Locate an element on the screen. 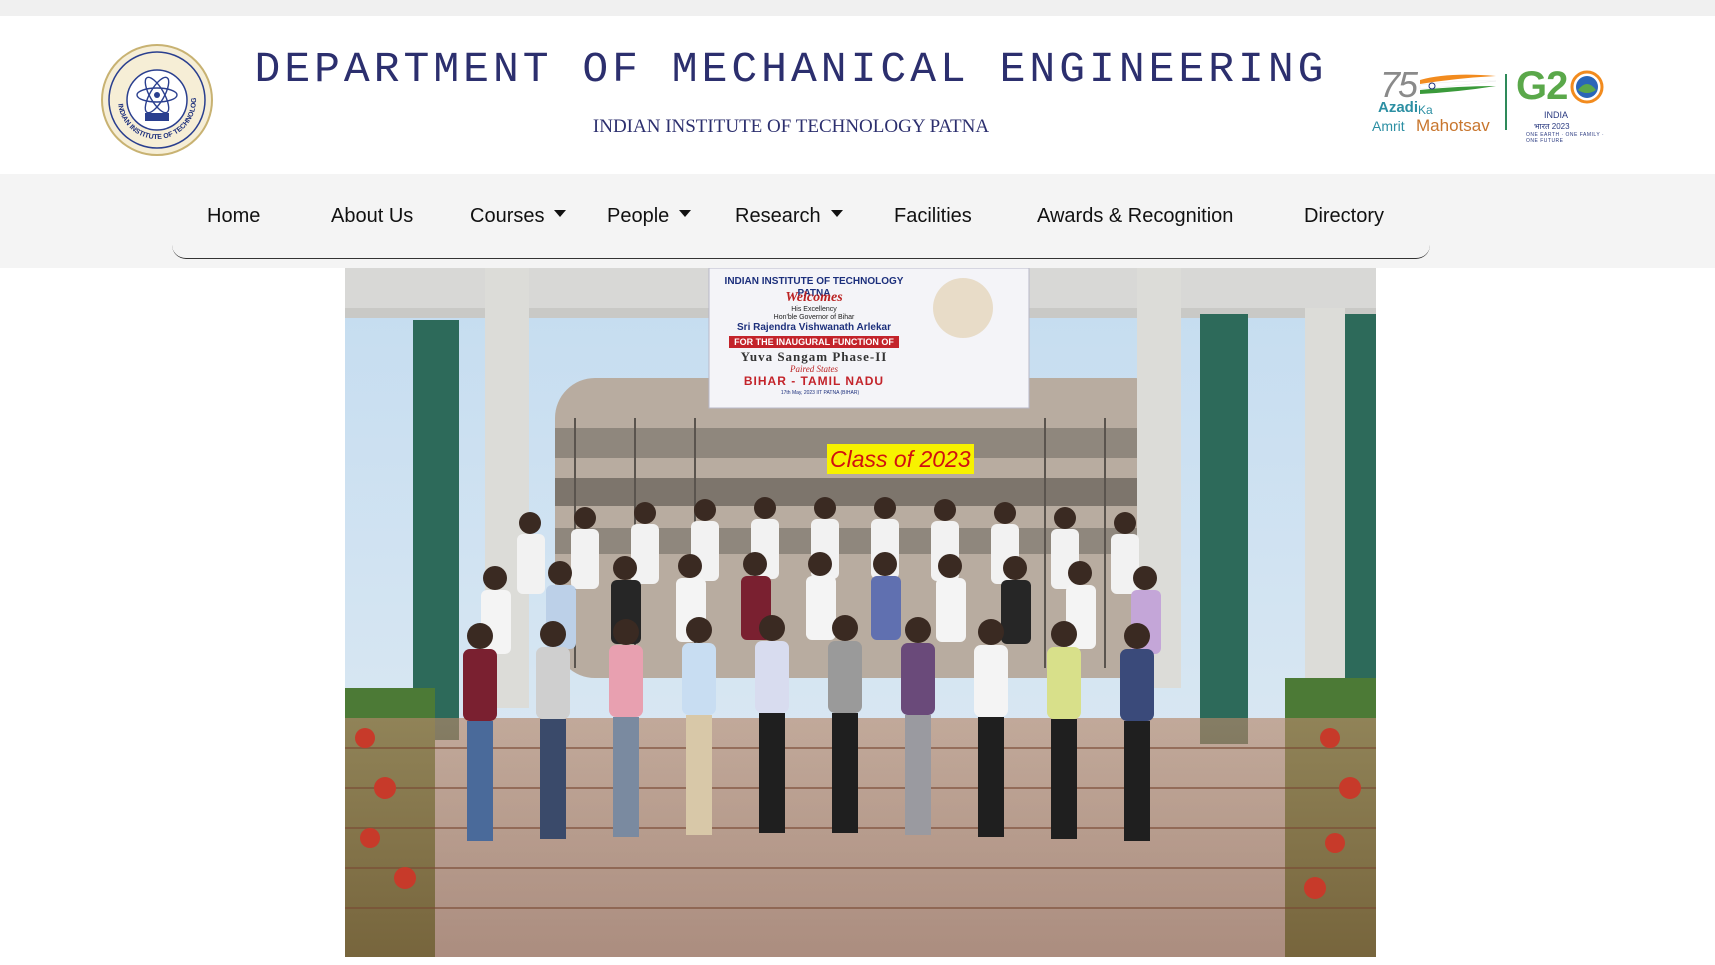  class-caption: Class of 2023 is located at coordinates (900, 459).